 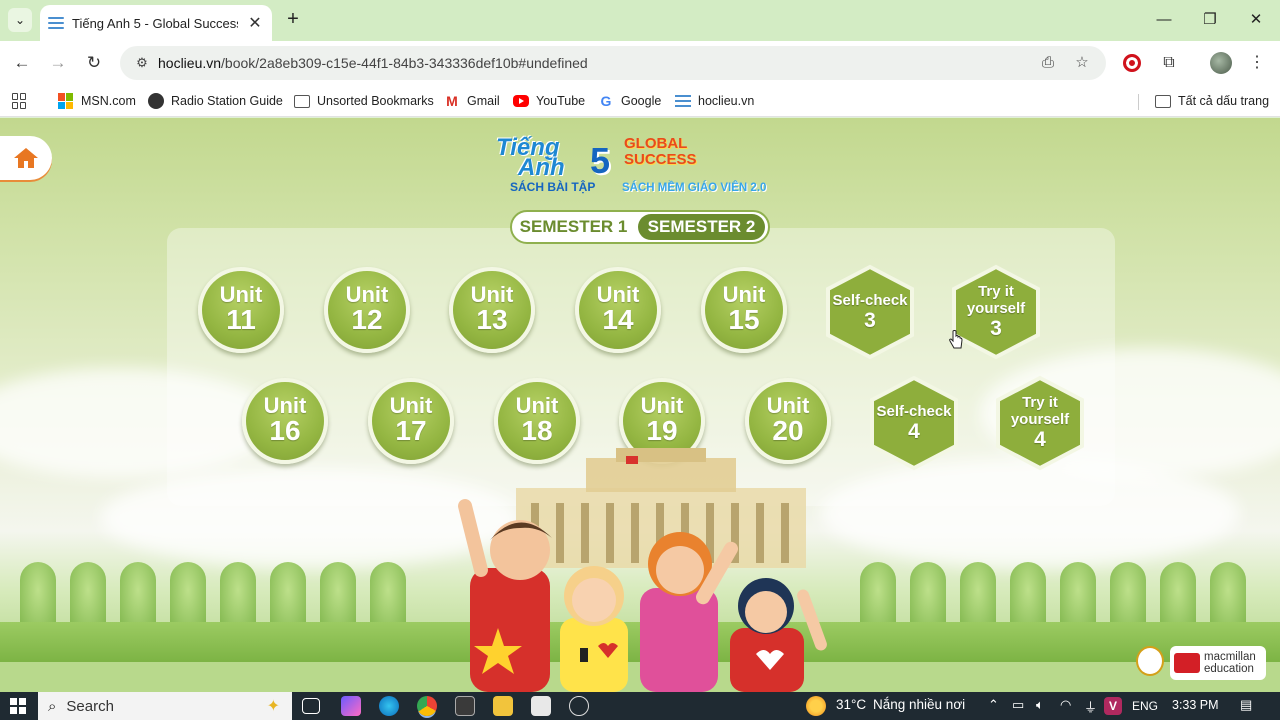 I want to click on copilot-sparkle-icon: ✦, so click(x=273, y=706).